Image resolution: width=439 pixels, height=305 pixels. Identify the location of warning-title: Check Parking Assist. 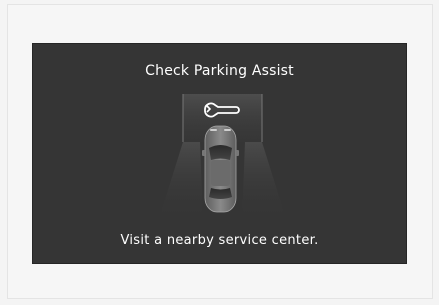
(219, 71).